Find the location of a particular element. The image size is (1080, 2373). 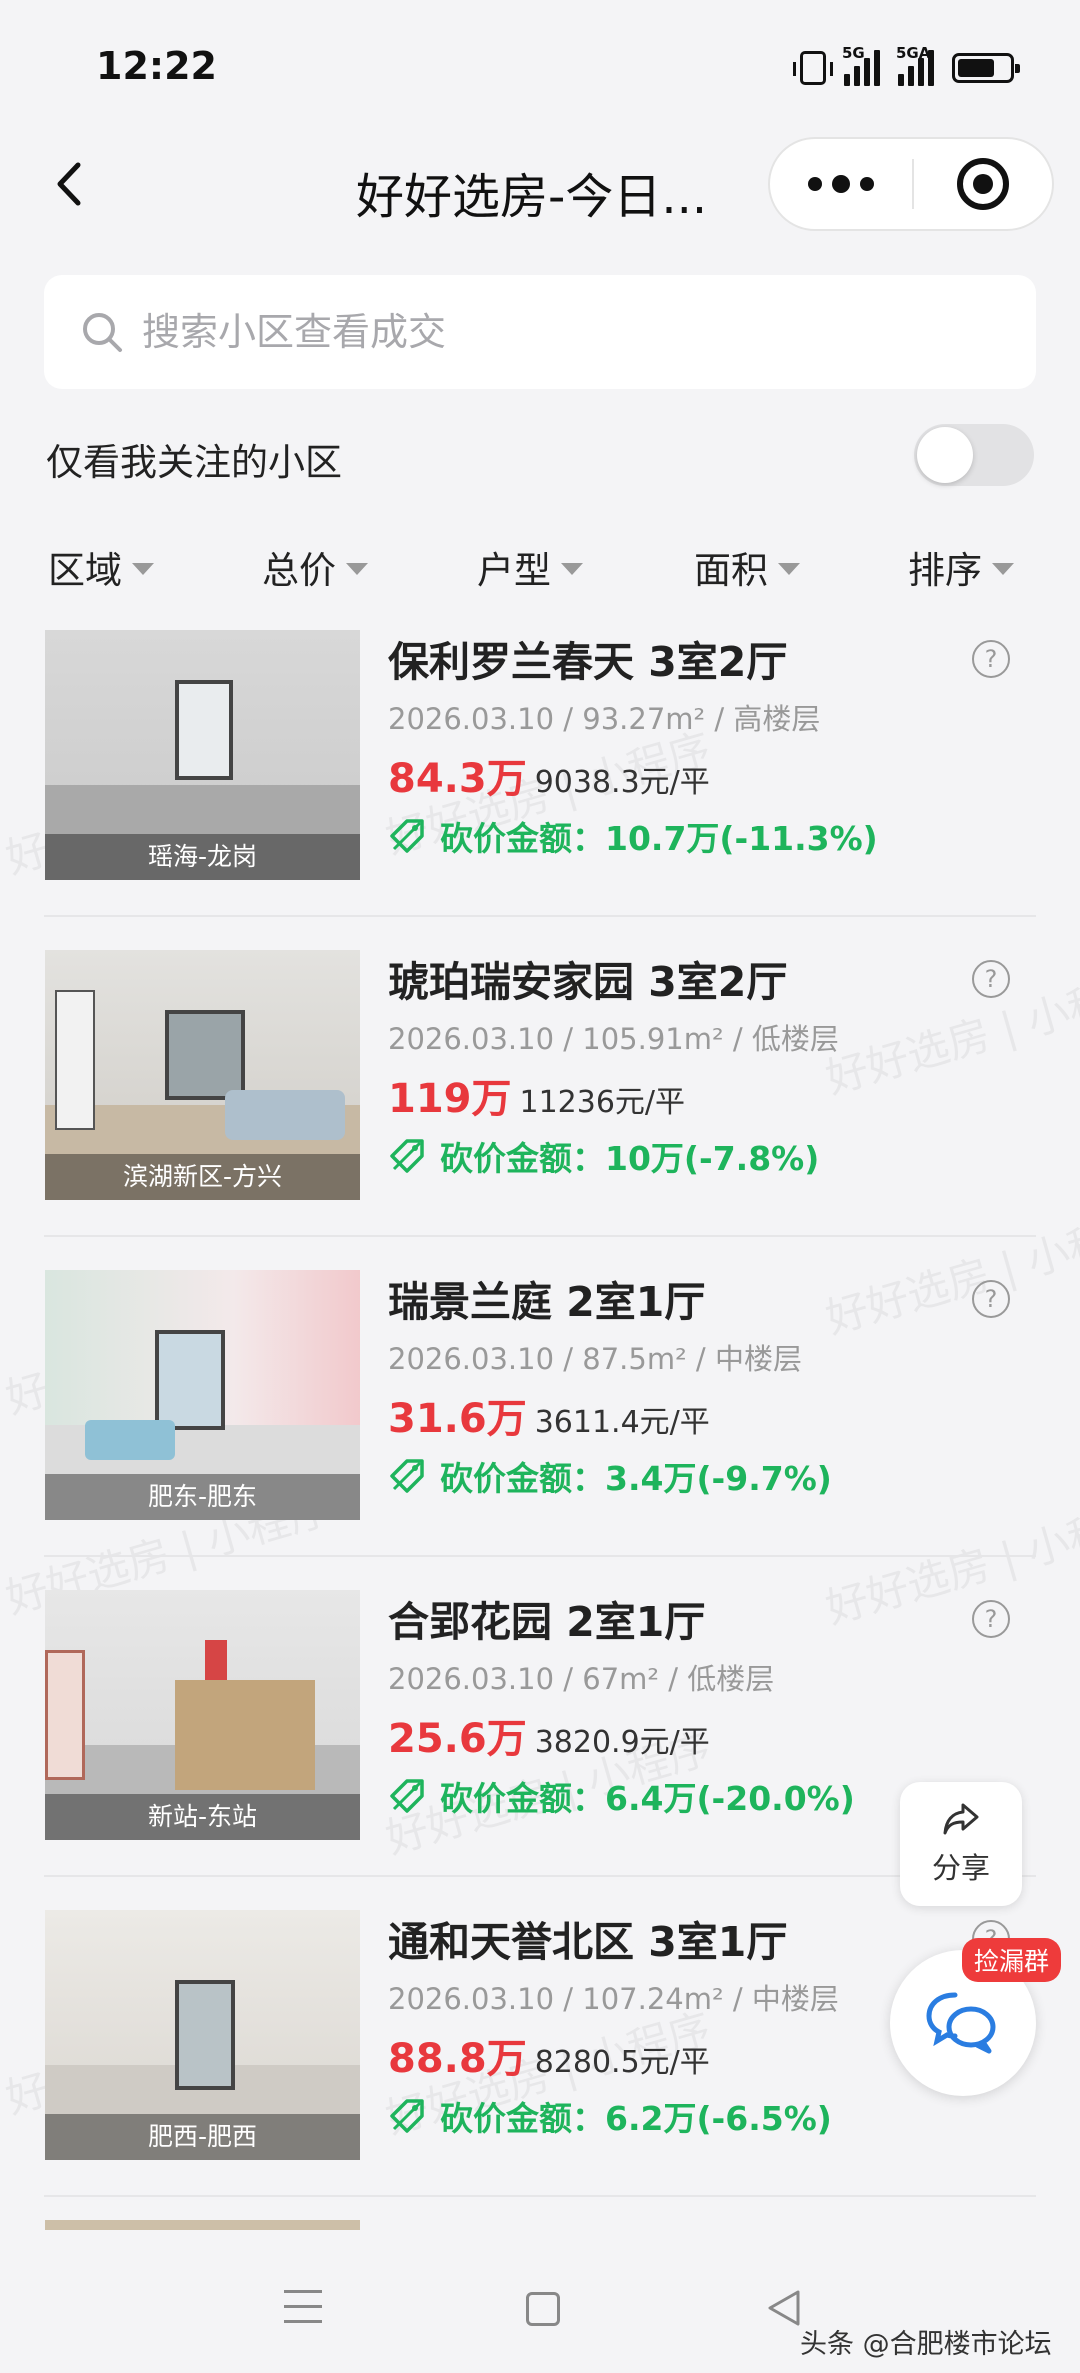

price-cut: 砍价金额：10.7万(-11.3%) is located at coordinates (633, 836).